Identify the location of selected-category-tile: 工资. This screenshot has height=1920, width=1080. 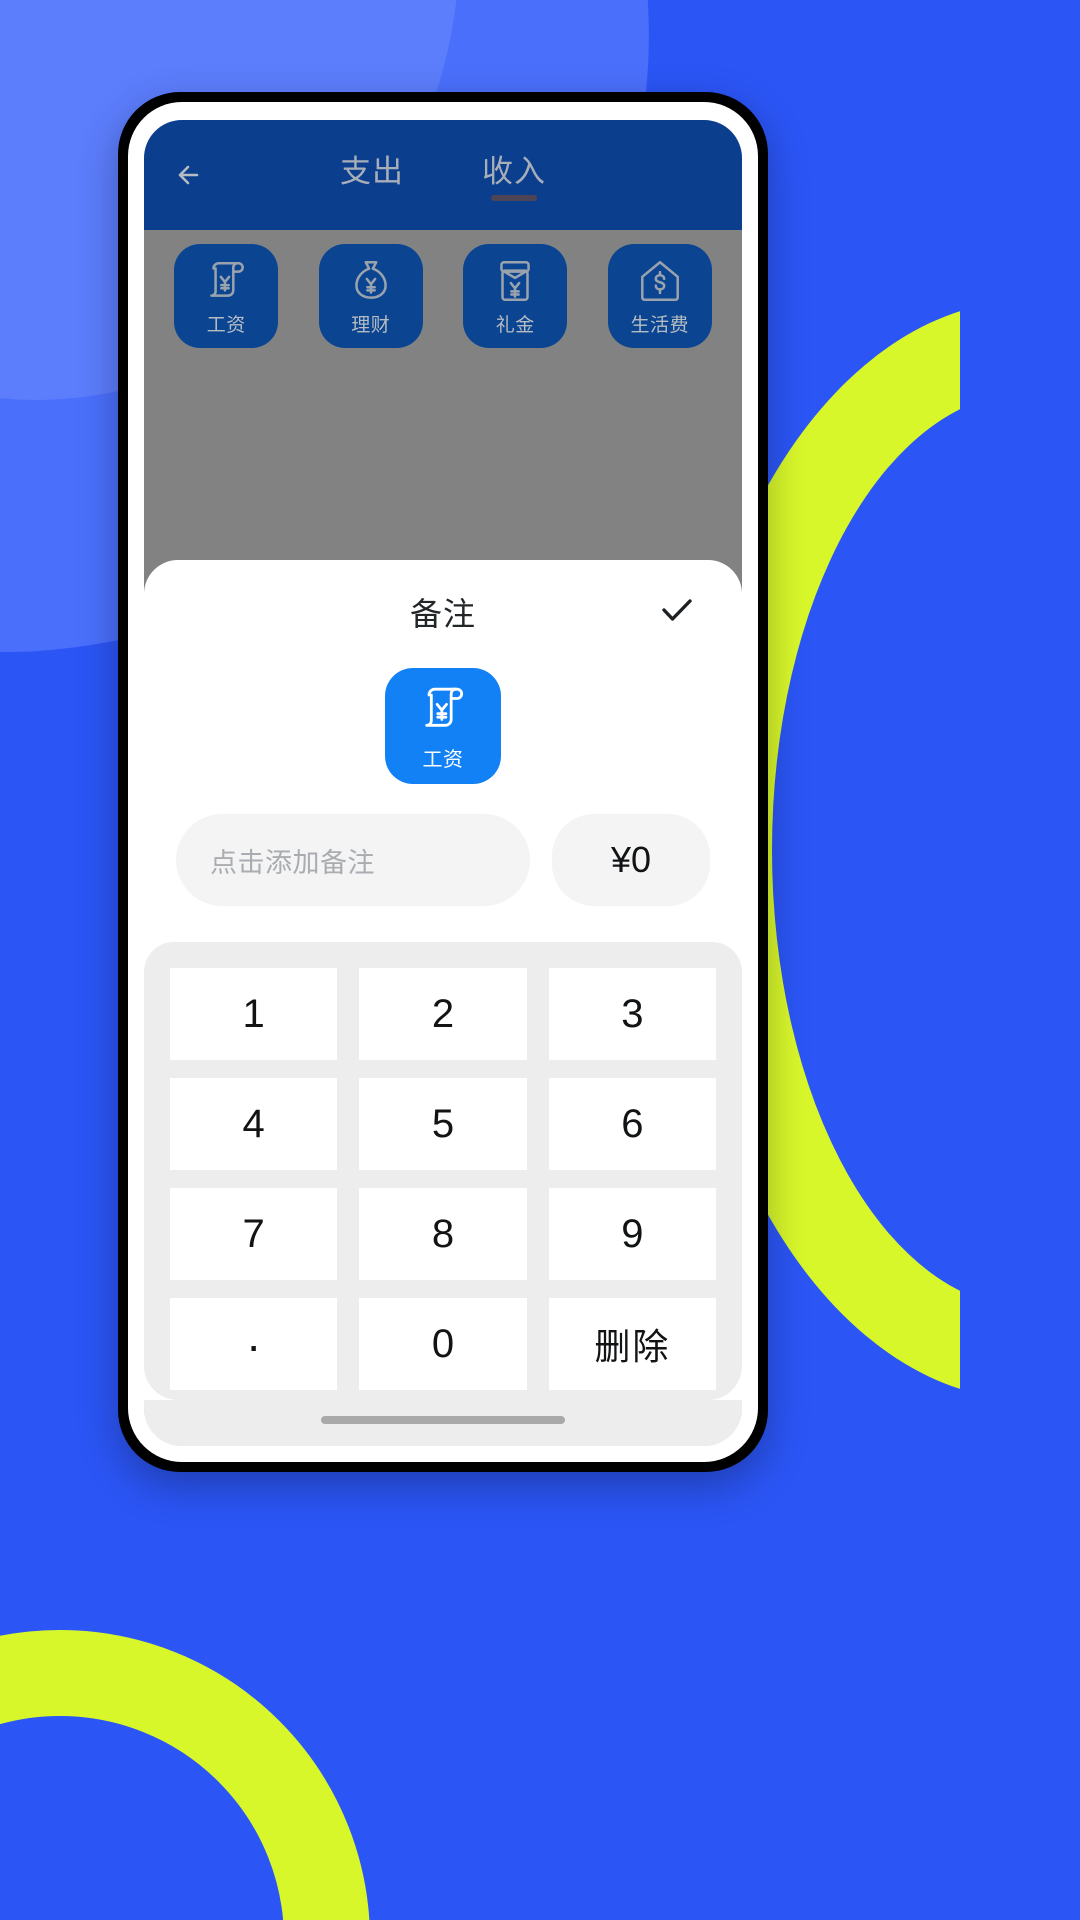
(443, 726).